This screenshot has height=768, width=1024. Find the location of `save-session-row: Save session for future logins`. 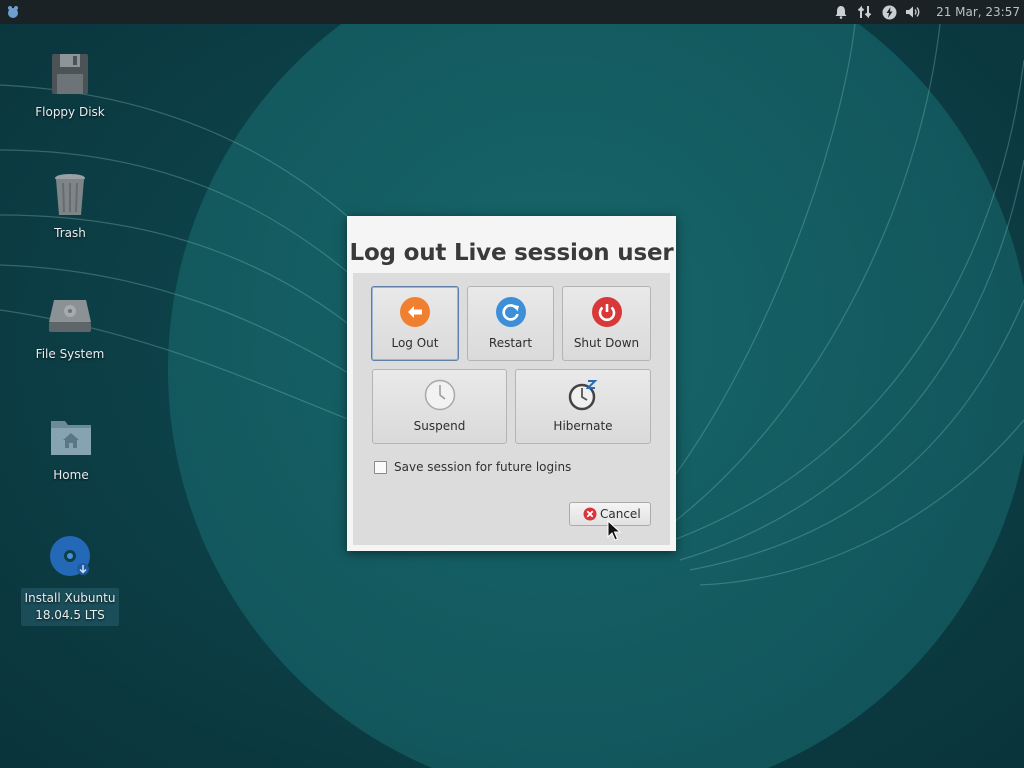

save-session-row: Save session for future logins is located at coordinates (472, 467).